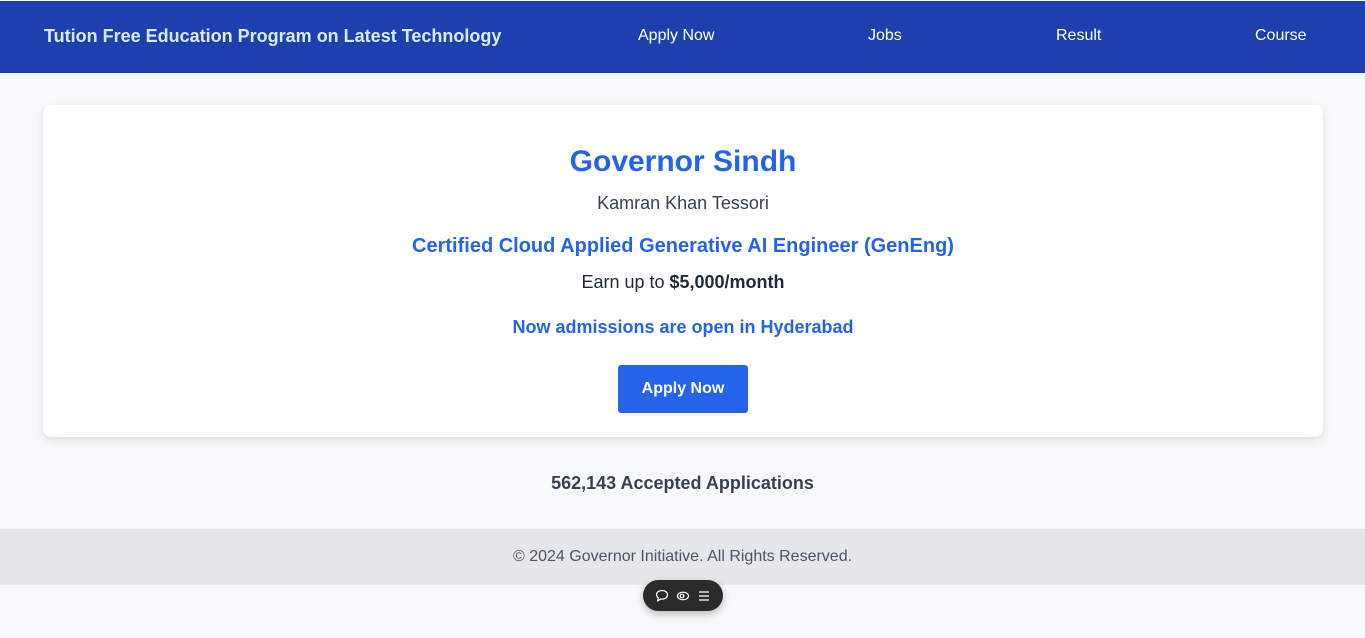  Describe the element at coordinates (662, 596) in the screenshot. I see `comment-icon` at that location.